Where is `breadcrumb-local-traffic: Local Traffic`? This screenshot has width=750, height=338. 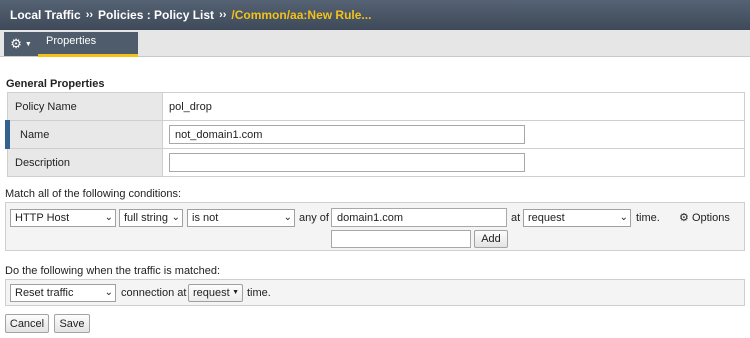
breadcrumb-local-traffic: Local Traffic is located at coordinates (45, 15).